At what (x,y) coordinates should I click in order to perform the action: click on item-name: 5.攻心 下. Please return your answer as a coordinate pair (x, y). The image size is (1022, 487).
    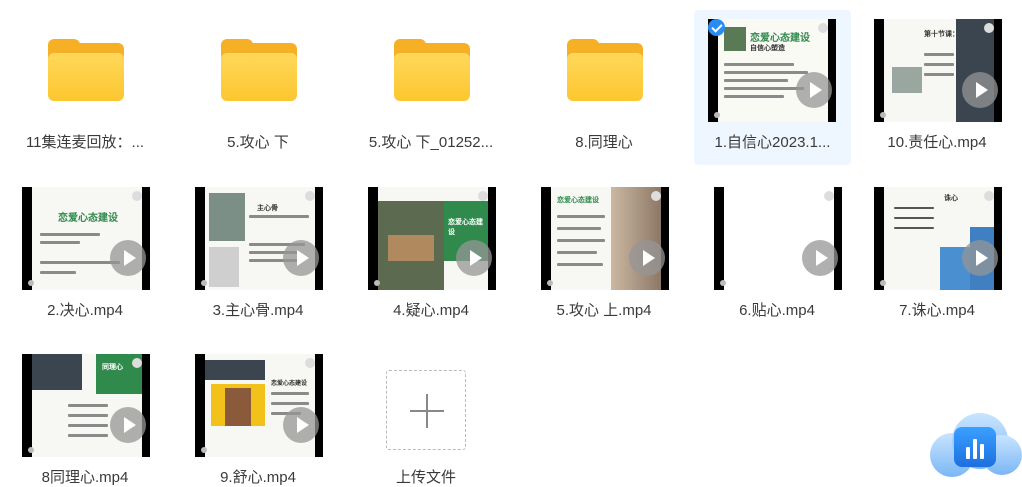
    Looking at the image, I should click on (258, 142).